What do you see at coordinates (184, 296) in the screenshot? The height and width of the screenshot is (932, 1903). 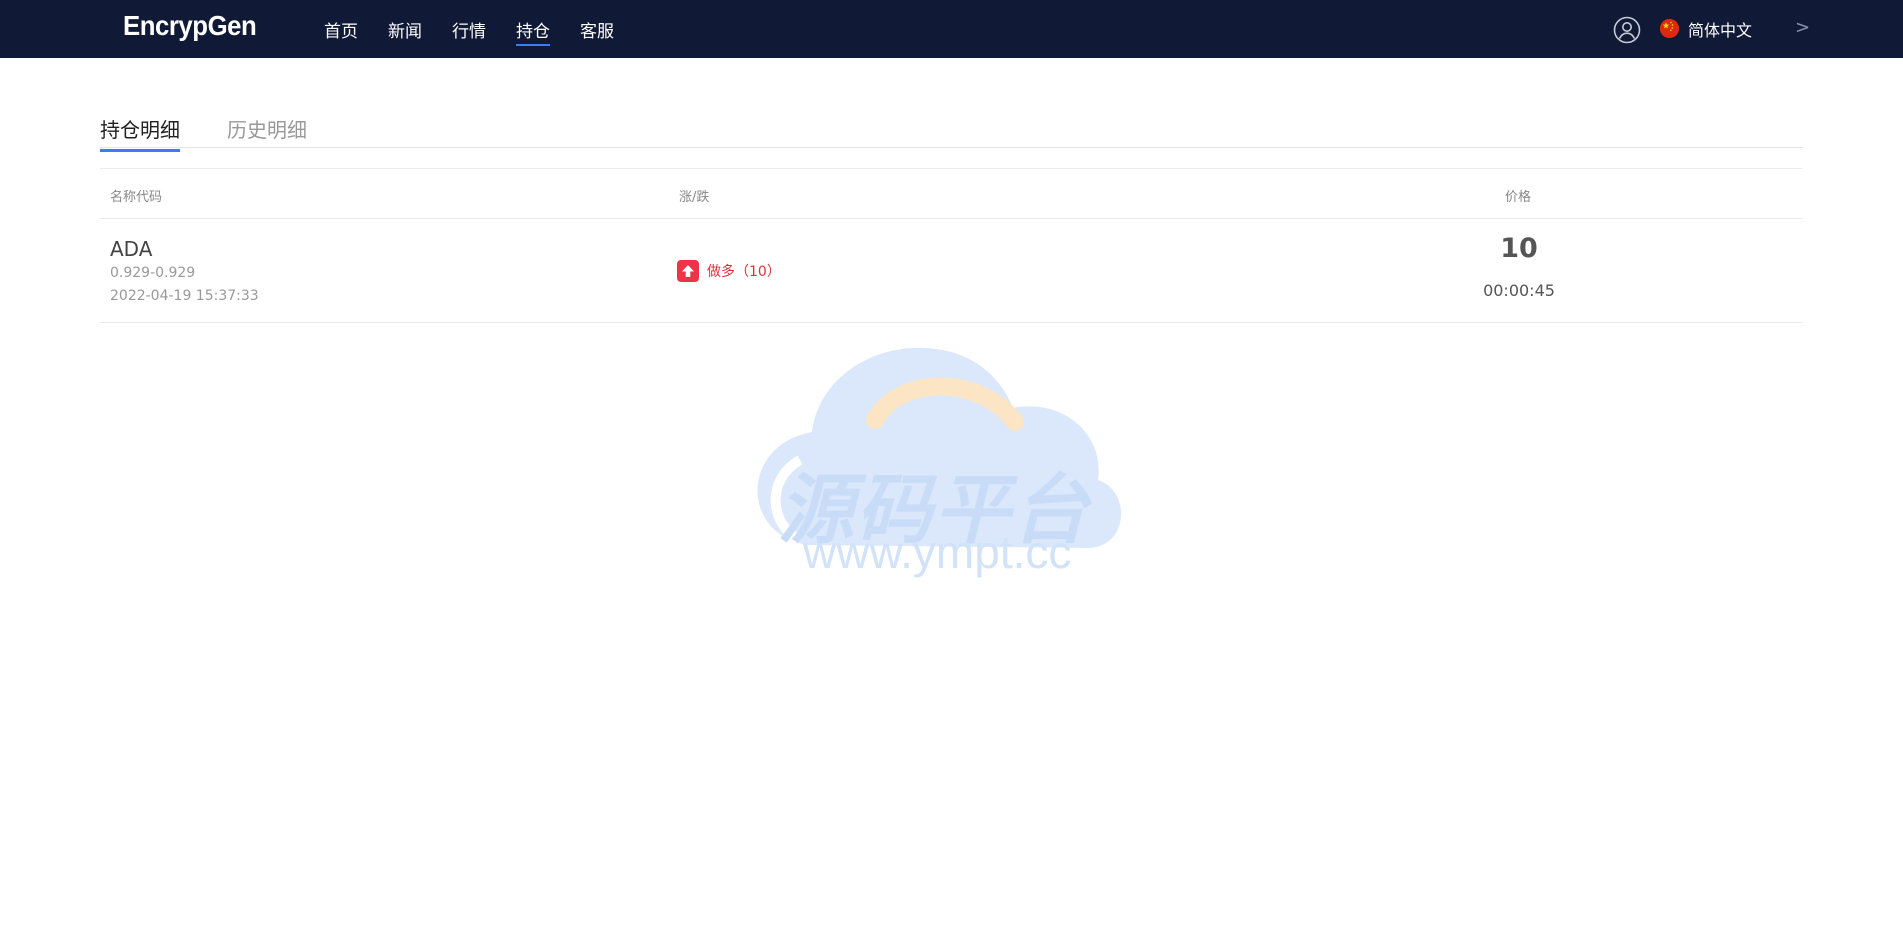 I see `open-time: 2022-04-19 15:37:33` at bounding box center [184, 296].